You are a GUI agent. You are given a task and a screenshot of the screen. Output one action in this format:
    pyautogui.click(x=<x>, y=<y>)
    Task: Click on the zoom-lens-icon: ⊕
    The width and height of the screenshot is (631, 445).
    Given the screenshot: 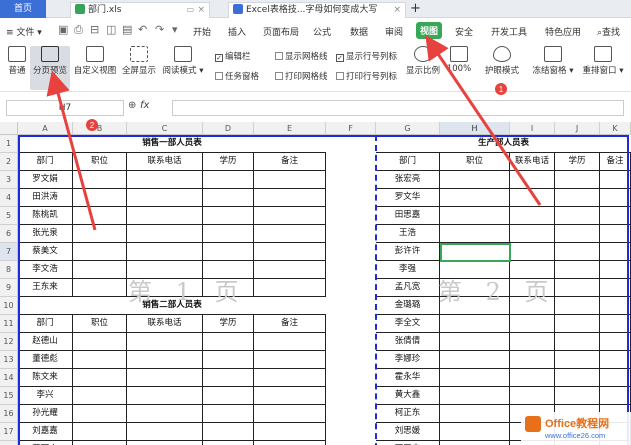 What is the action you would take?
    pyautogui.click(x=132, y=105)
    